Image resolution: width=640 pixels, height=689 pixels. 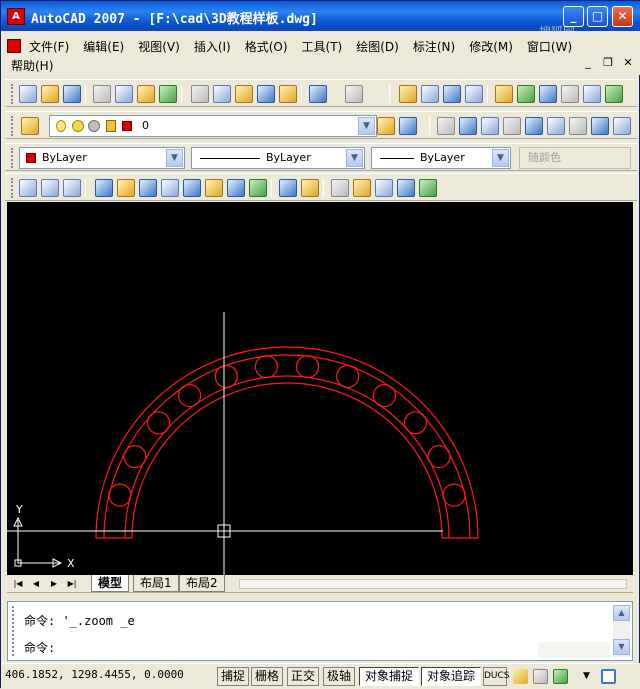 What do you see at coordinates (570, 94) in the screenshot?
I see `sheet-set-icon` at bounding box center [570, 94].